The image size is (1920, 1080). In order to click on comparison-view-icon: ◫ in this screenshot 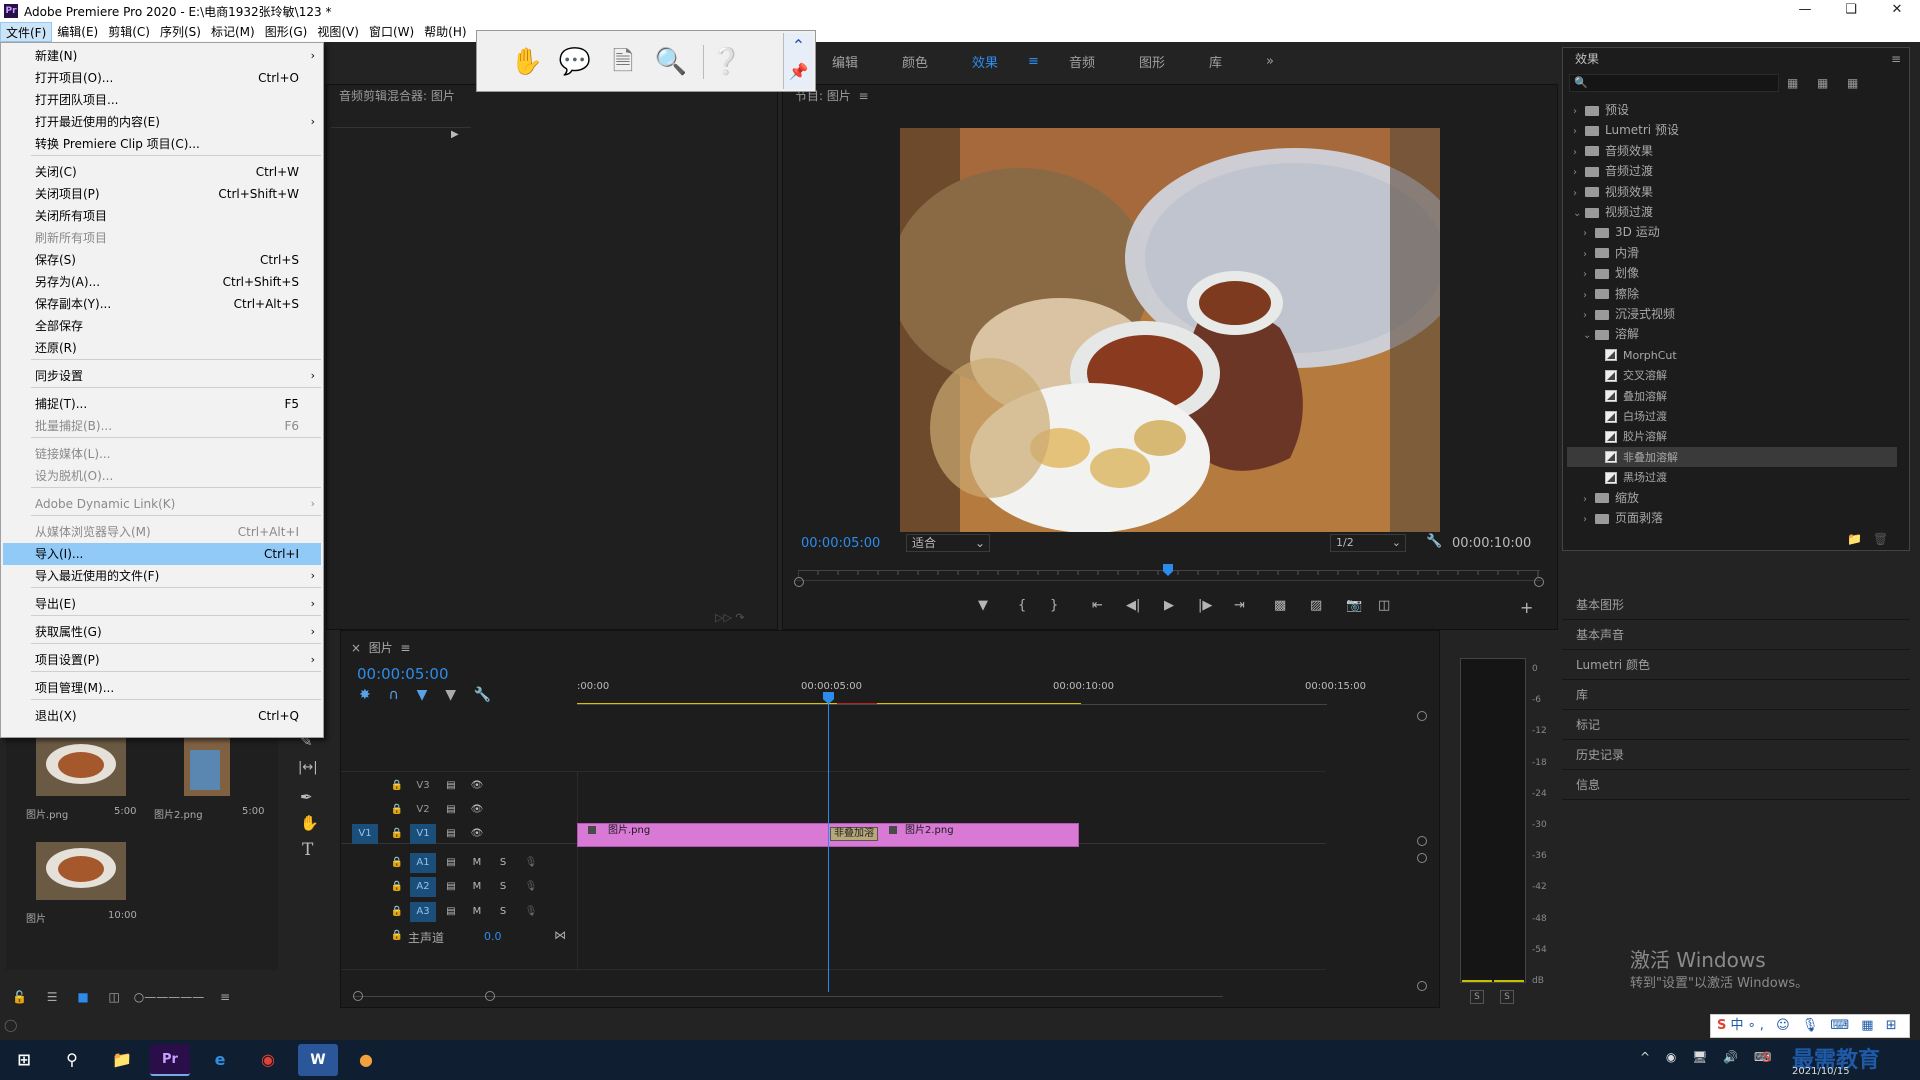, I will do `click(1384, 605)`.